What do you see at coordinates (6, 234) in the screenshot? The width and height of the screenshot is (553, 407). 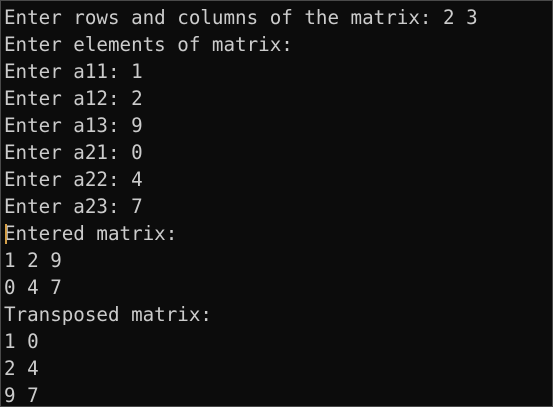 I see `text-cursor` at bounding box center [6, 234].